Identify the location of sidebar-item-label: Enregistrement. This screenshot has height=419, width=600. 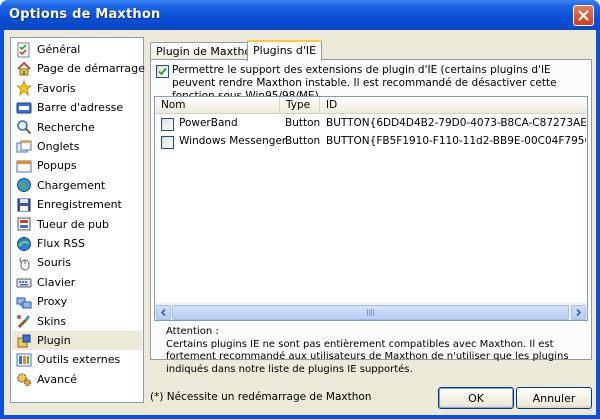
(79, 205).